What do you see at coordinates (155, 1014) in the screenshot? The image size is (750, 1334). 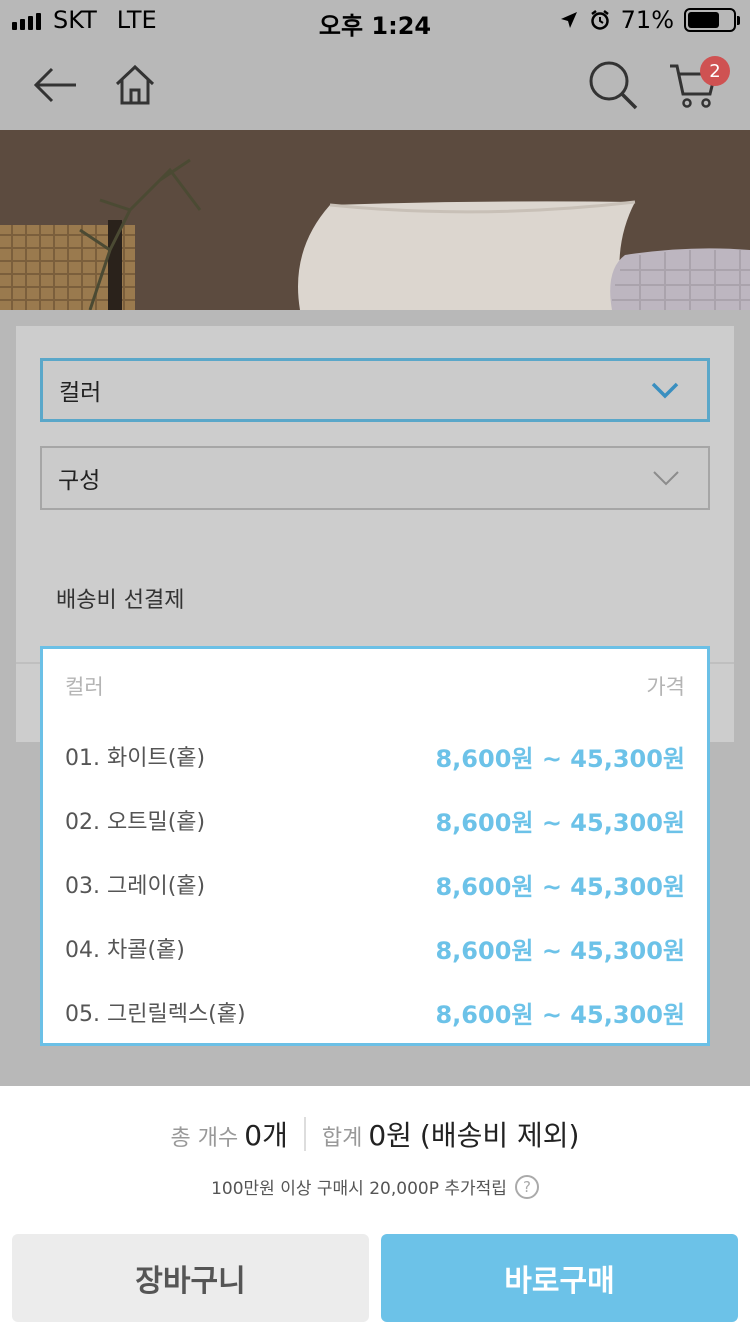 I see `item-name: 05. 그린릴렉스(홑)` at bounding box center [155, 1014].